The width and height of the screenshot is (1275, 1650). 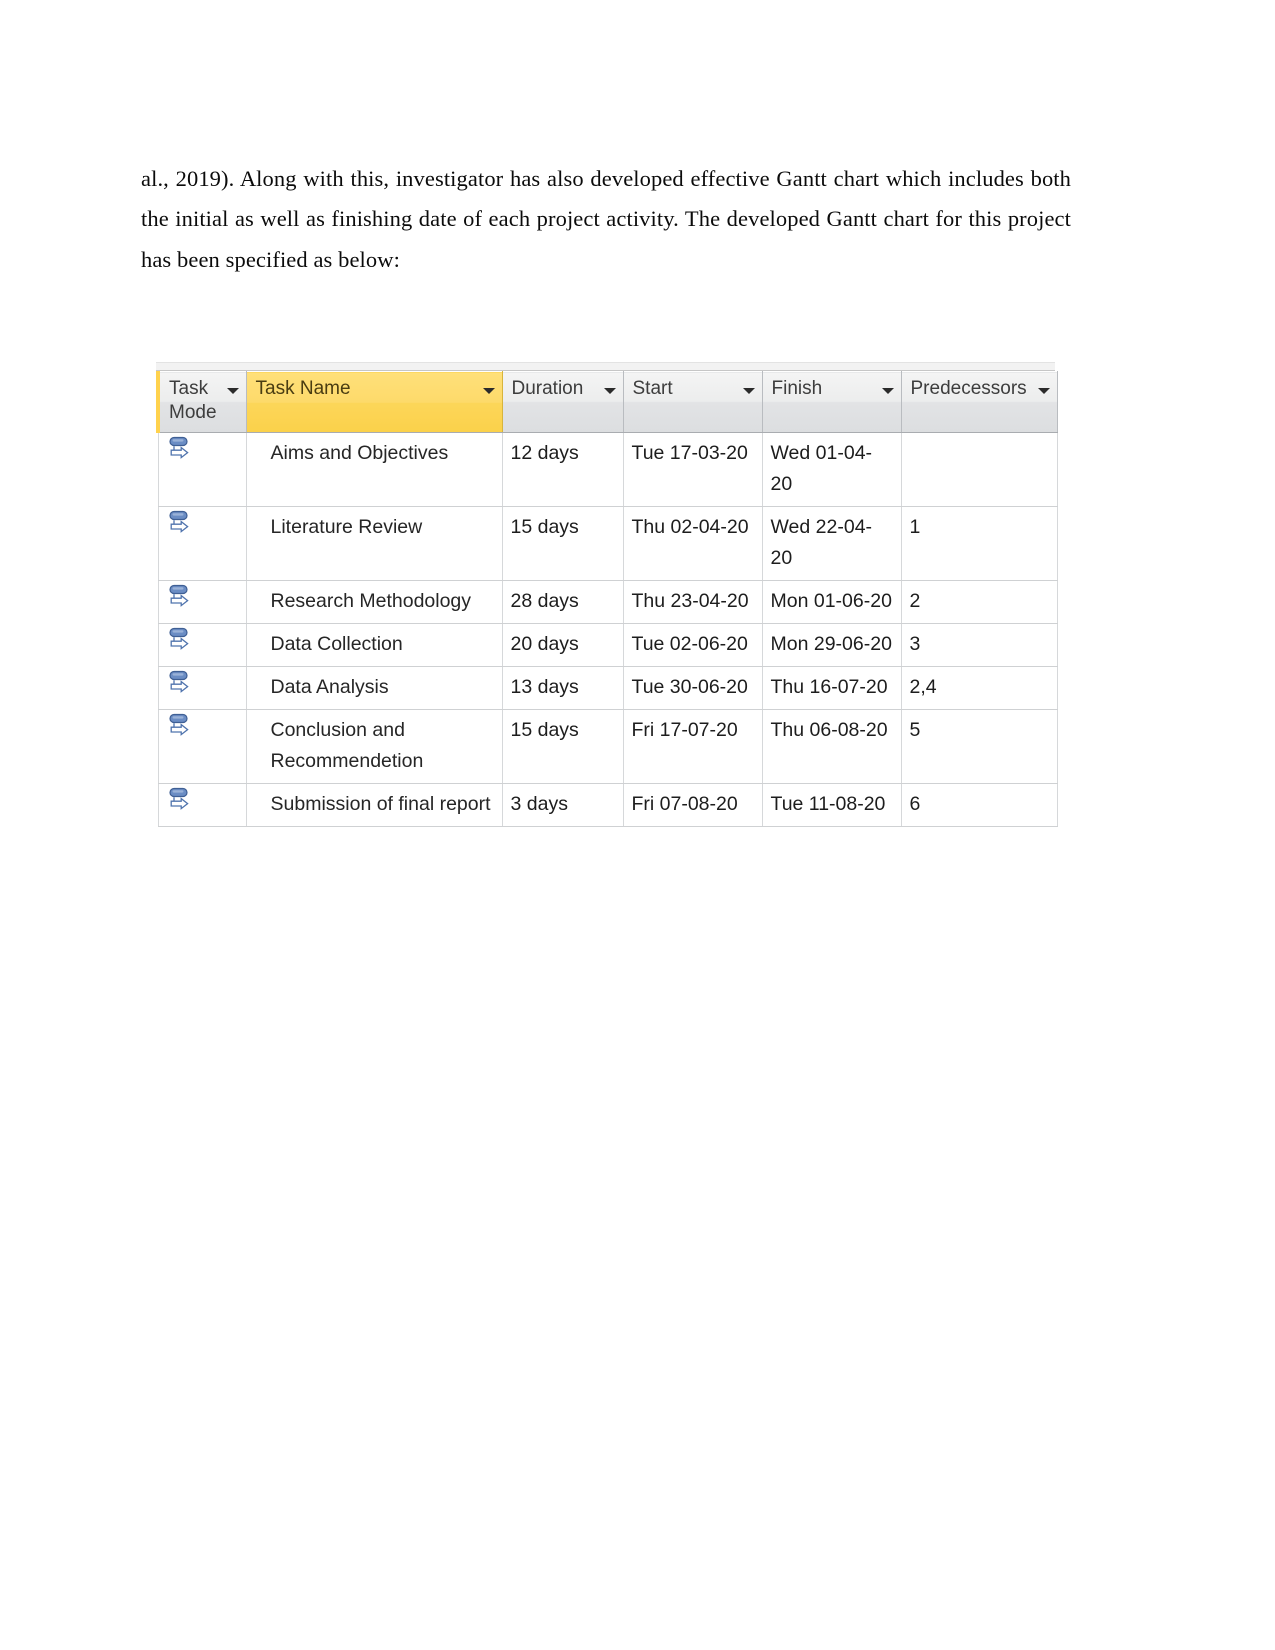 What do you see at coordinates (979, 746) in the screenshot?
I see `cell-predecessors: 5` at bounding box center [979, 746].